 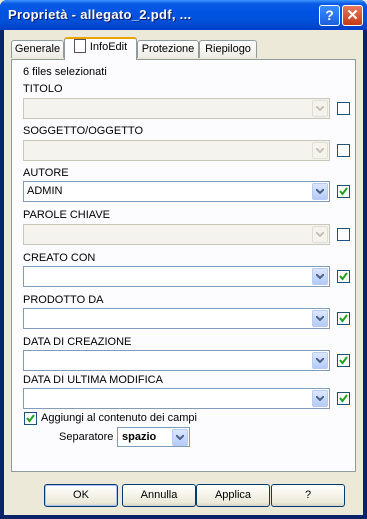 What do you see at coordinates (43, 89) in the screenshot?
I see `field-label-titolo: TITOLO` at bounding box center [43, 89].